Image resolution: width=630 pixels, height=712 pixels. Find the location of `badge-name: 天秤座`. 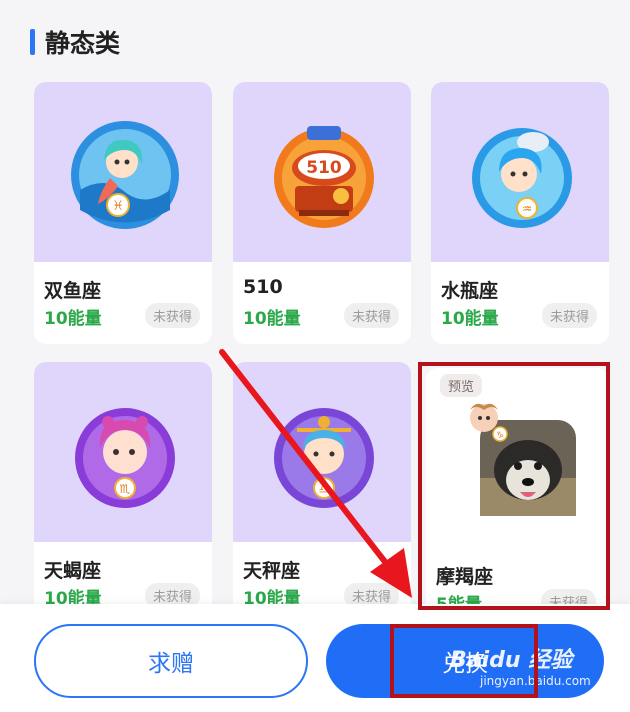

badge-name: 天秤座 is located at coordinates (272, 571).